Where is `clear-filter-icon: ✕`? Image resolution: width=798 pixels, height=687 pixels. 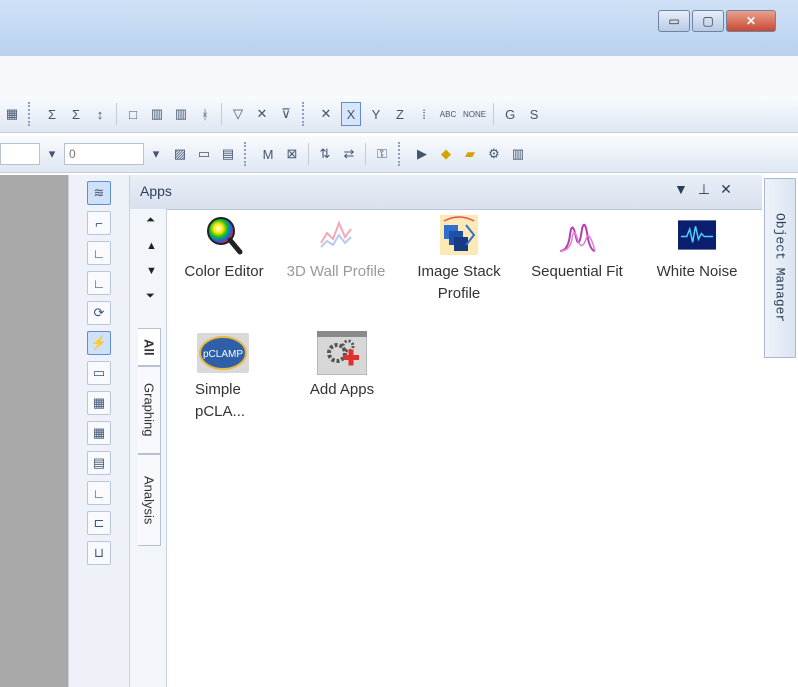 clear-filter-icon: ✕ is located at coordinates (262, 114).